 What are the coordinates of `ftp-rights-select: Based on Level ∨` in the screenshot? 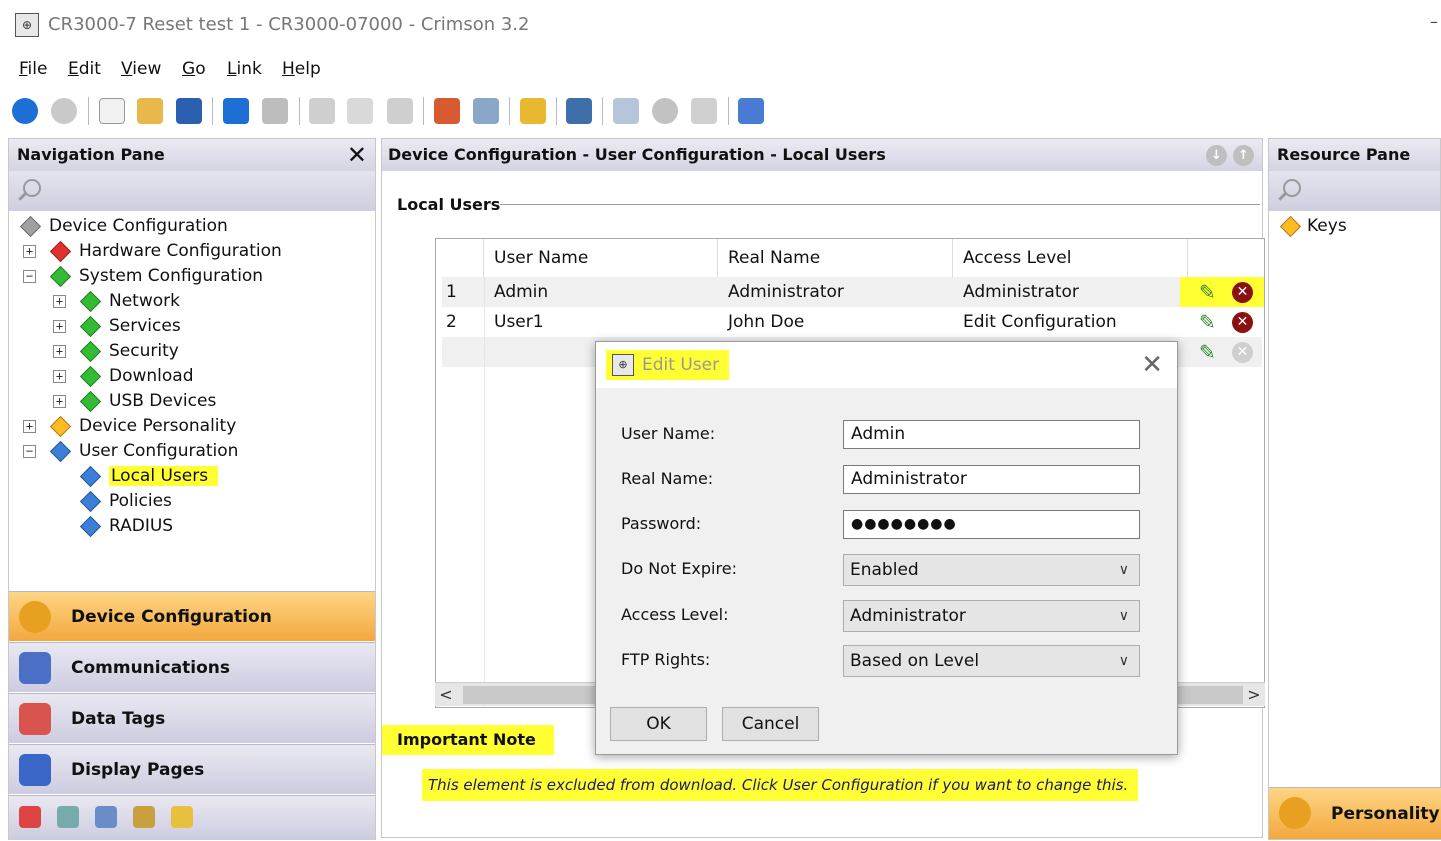 It's located at (991, 661).